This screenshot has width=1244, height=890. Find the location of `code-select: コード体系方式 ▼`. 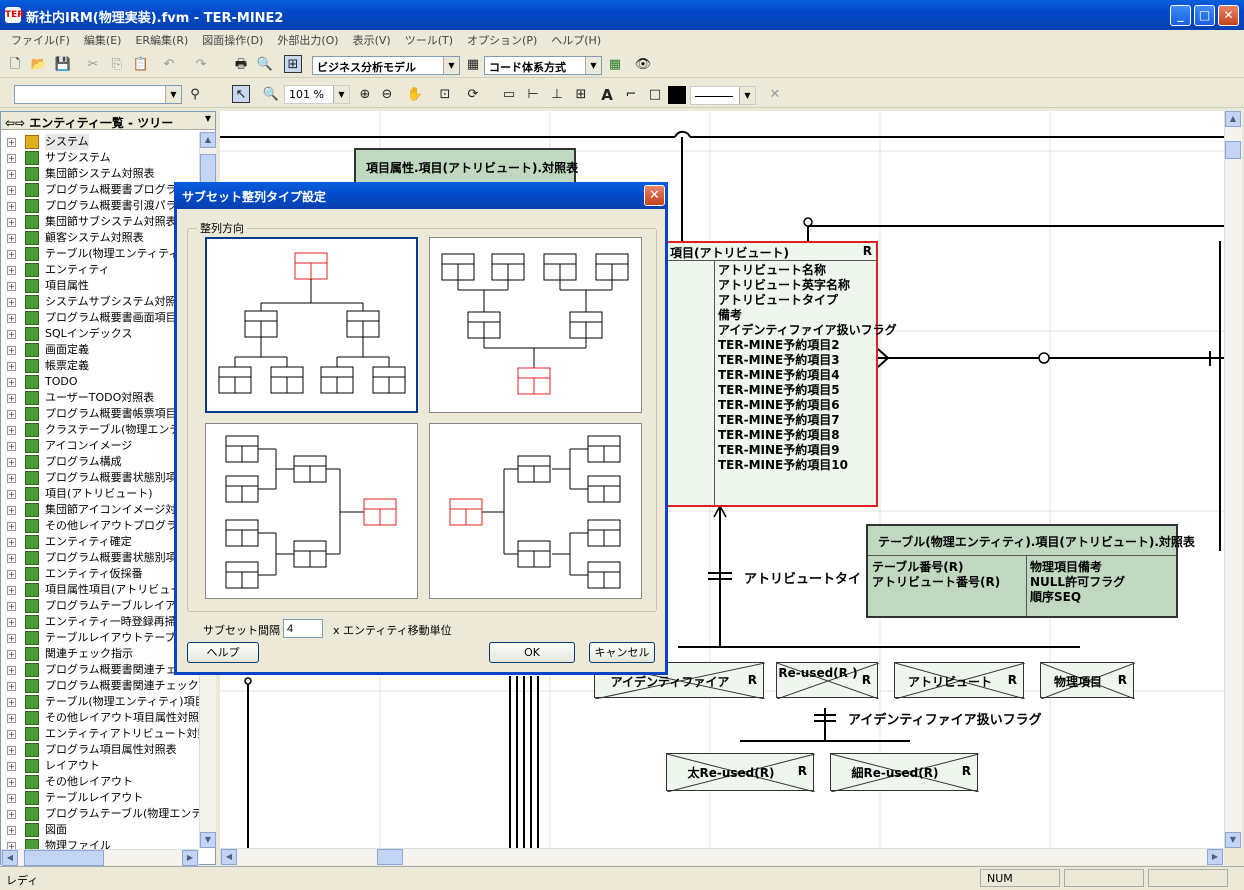

code-select: コード体系方式 ▼ is located at coordinates (543, 65).